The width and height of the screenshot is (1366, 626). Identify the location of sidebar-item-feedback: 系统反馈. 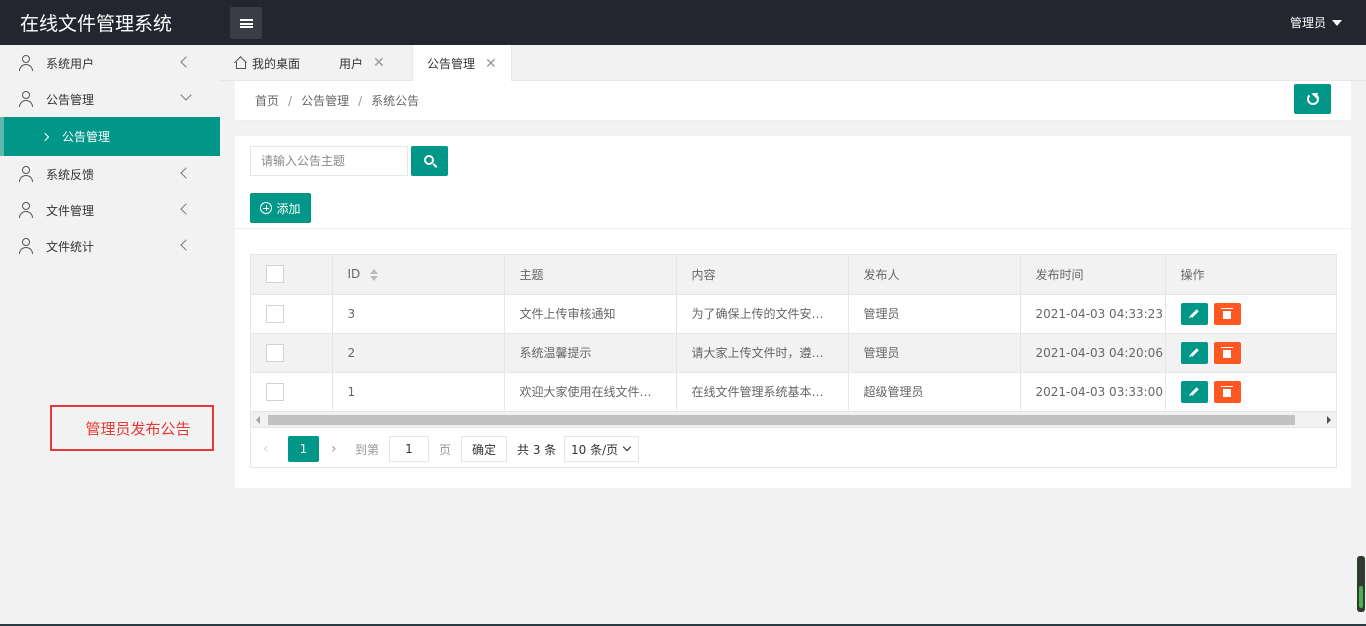
(110, 174).